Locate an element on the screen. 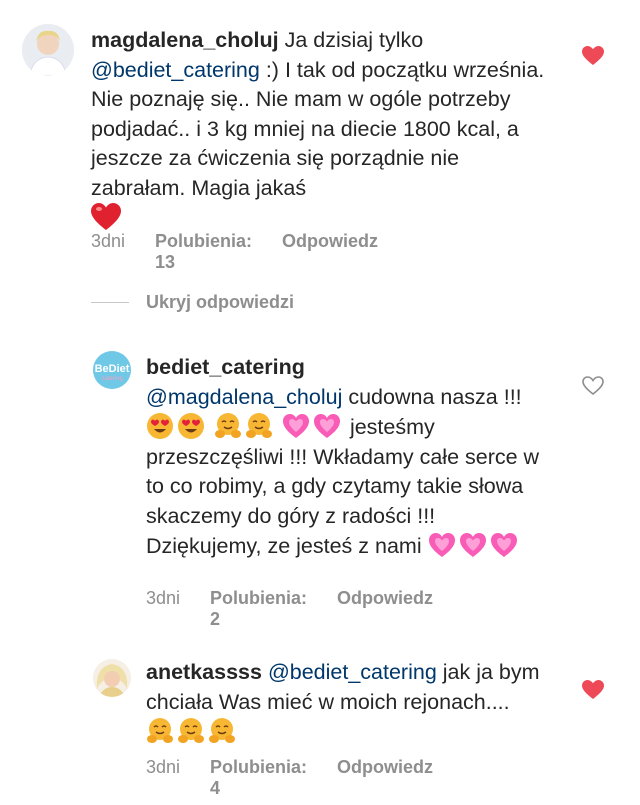 The width and height of the screenshot is (640, 805). likes-count: Polubienia: 13 is located at coordinates (203, 252).